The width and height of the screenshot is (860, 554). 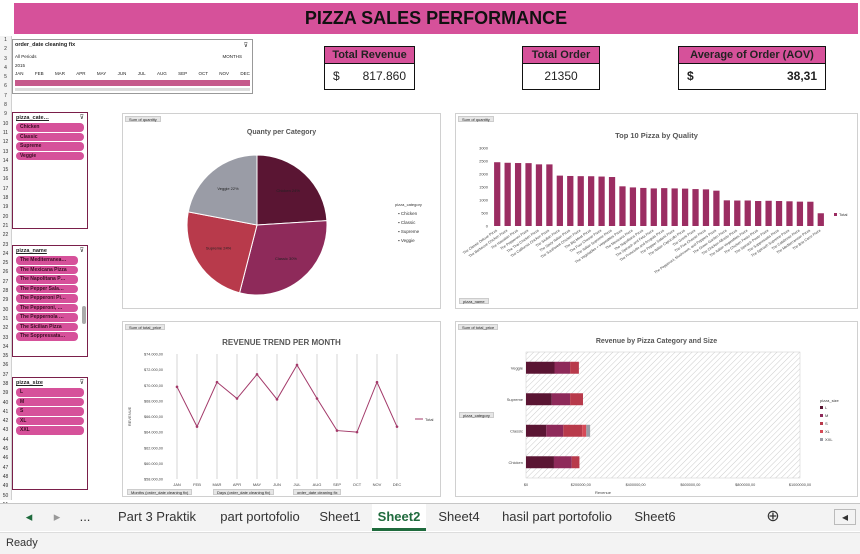 What do you see at coordinates (5, 477) in the screenshot?
I see `row-number: 48` at bounding box center [5, 477].